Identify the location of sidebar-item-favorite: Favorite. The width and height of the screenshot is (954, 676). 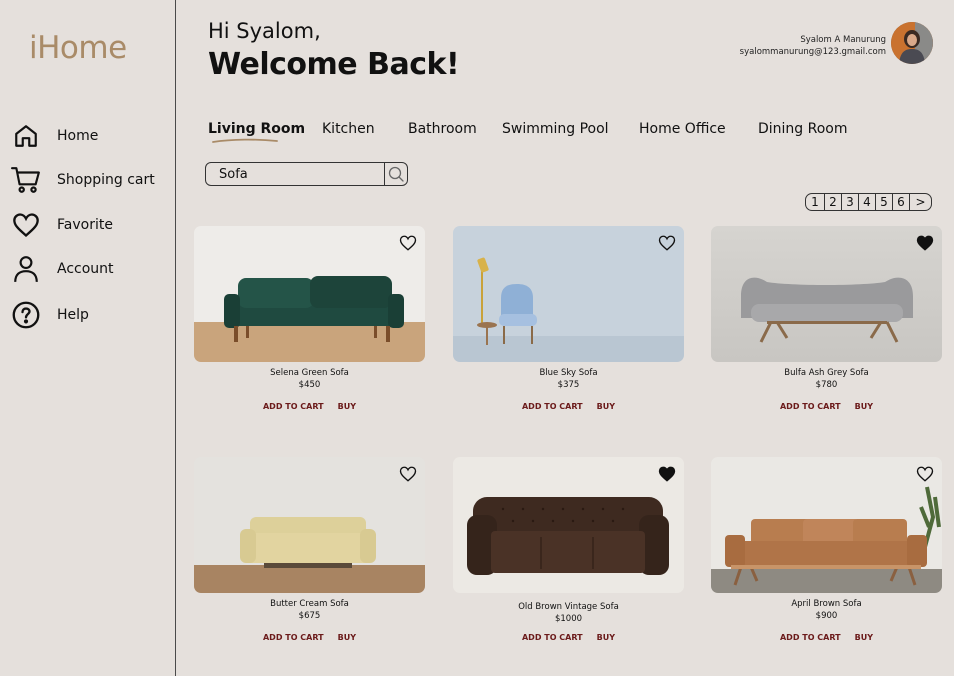
(61, 225).